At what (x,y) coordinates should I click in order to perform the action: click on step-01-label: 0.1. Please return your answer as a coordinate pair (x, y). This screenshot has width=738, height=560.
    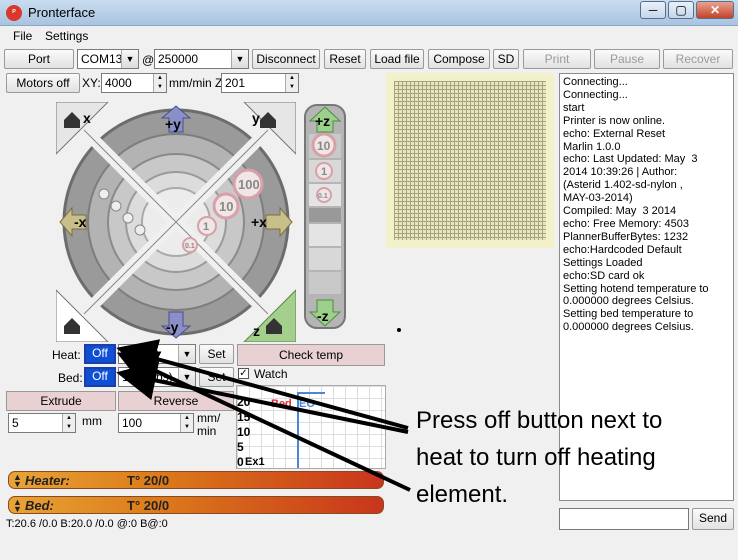
    Looking at the image, I should click on (190, 246).